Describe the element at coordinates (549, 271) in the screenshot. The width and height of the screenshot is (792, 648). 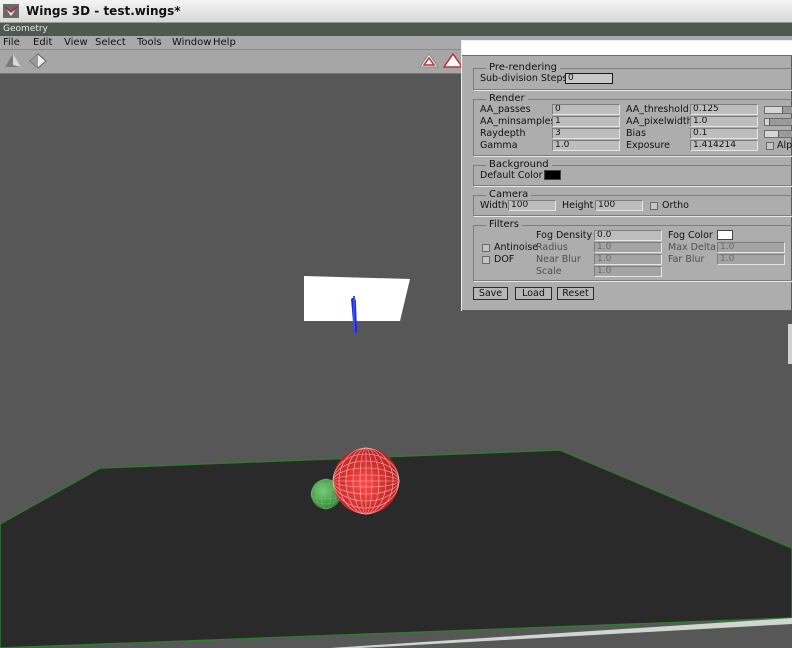
I see `scale-label: Scale` at that location.